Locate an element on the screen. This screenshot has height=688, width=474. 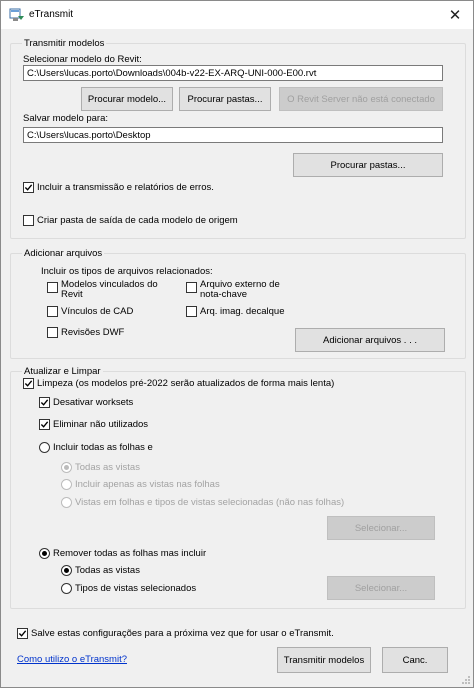
transmit-models-button: Transmitir modelos is located at coordinates (324, 660).